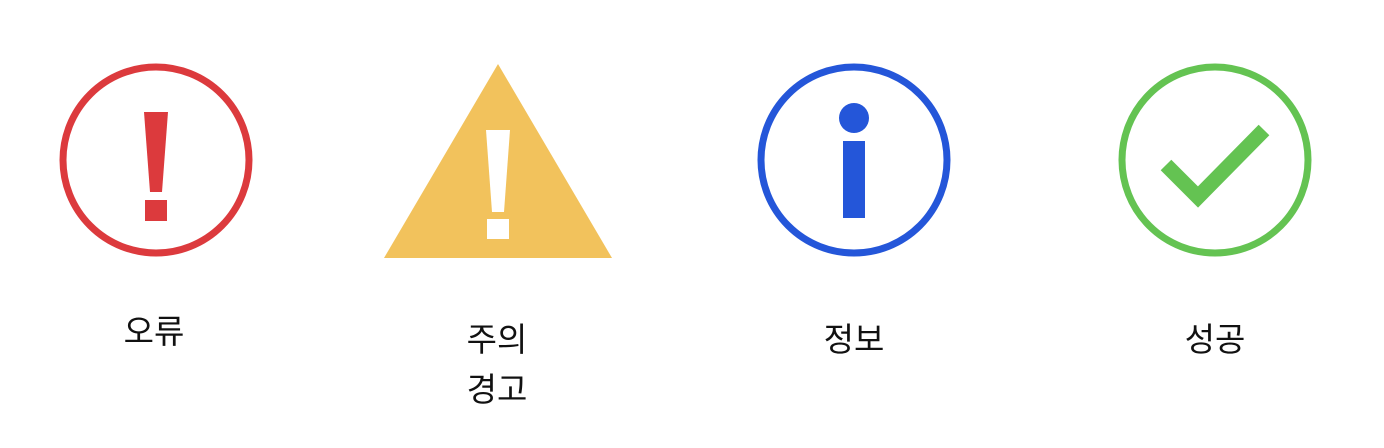  What do you see at coordinates (854, 160) in the screenshot?
I see `info-icon` at bounding box center [854, 160].